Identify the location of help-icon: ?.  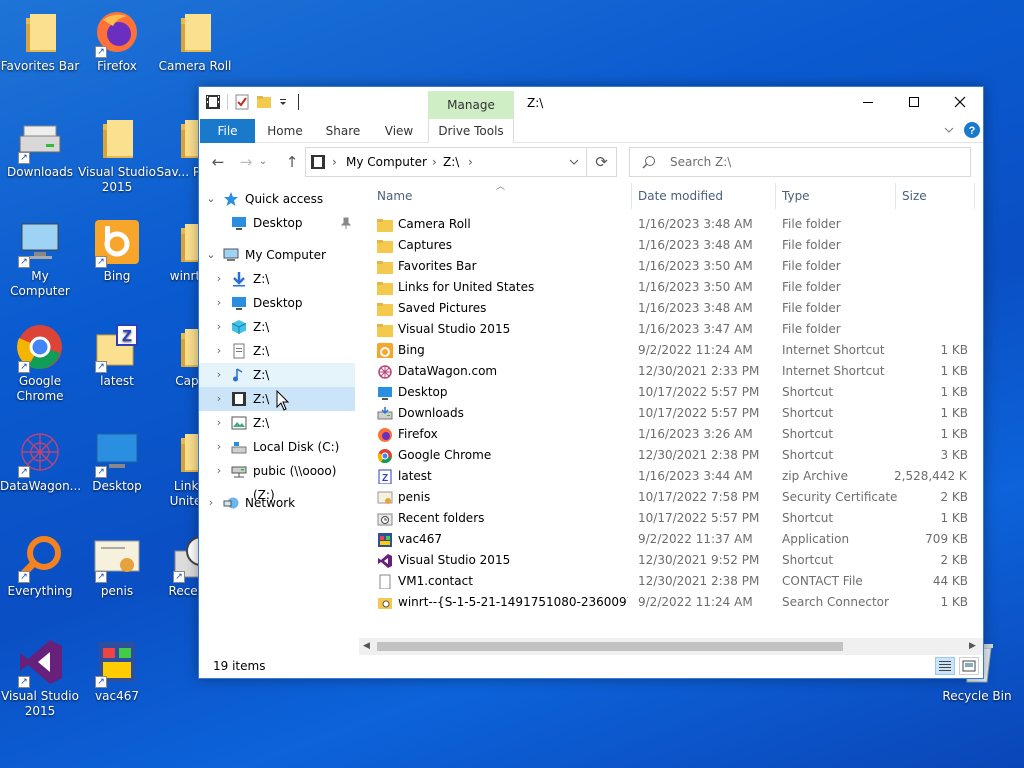
(972, 131).